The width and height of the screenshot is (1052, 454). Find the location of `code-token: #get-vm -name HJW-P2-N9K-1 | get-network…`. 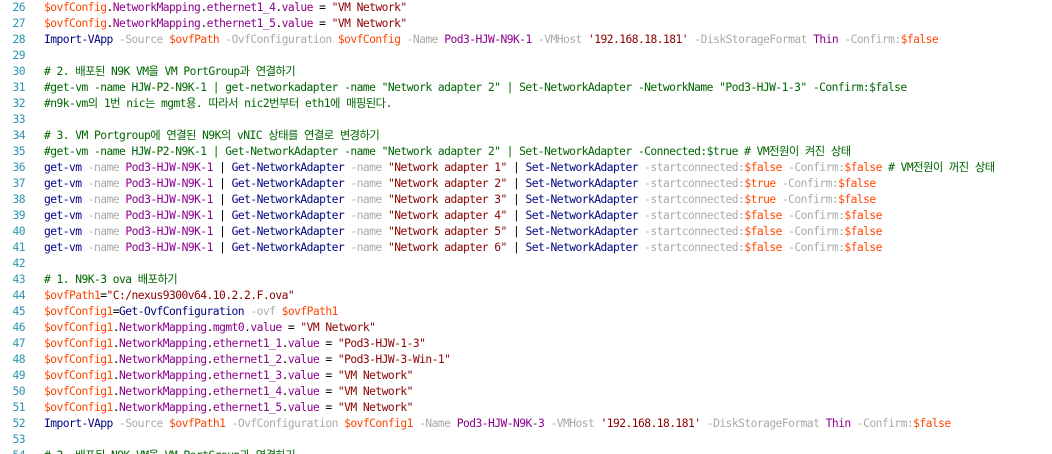

code-token: #get-vm -name HJW-P2-N9K-1 | get-network… is located at coordinates (475, 87).